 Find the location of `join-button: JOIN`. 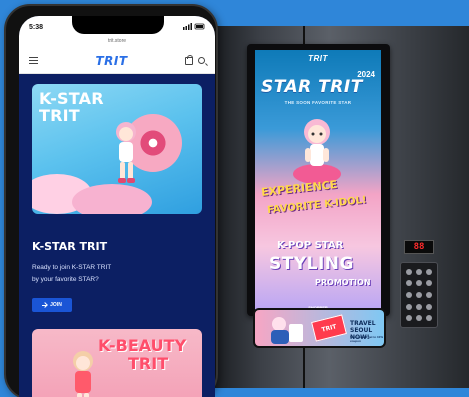

join-button: JOIN is located at coordinates (52, 305).